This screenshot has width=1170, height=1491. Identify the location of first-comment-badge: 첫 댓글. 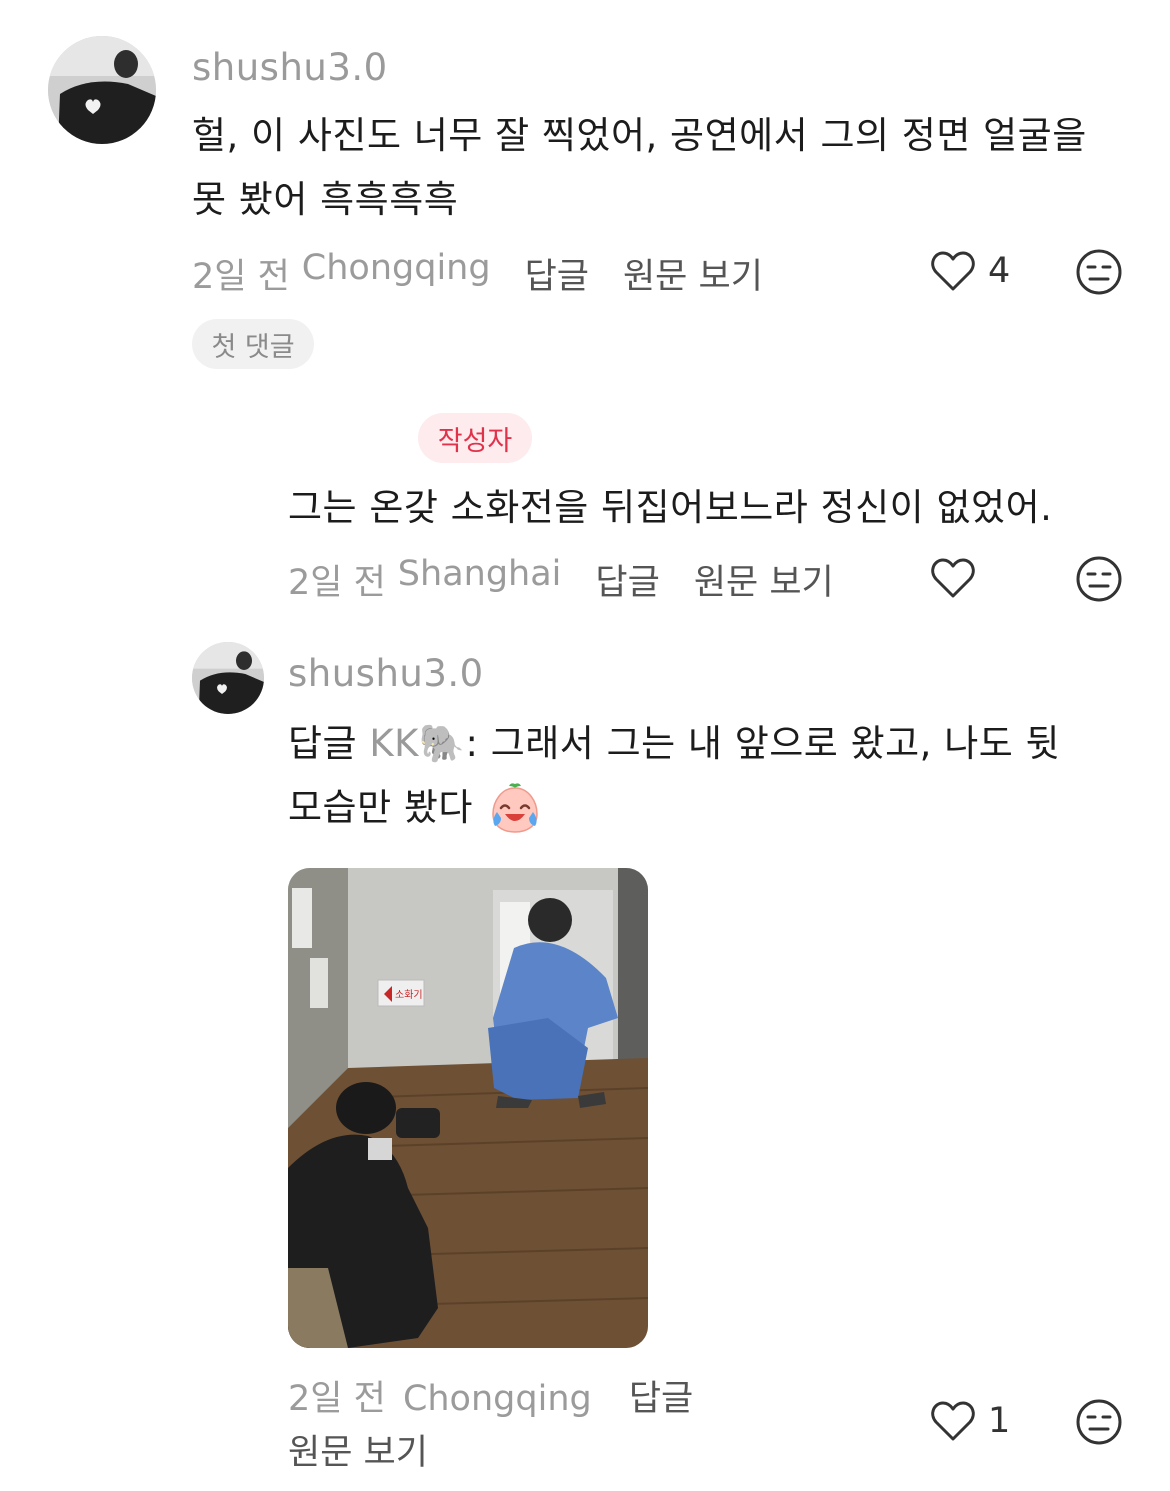
(253, 344).